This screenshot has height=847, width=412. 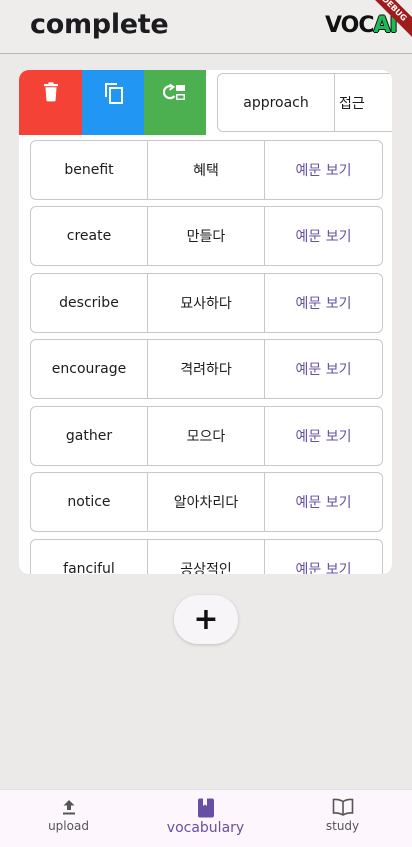 I want to click on meaning-cell: 격려하다, so click(x=206, y=369).